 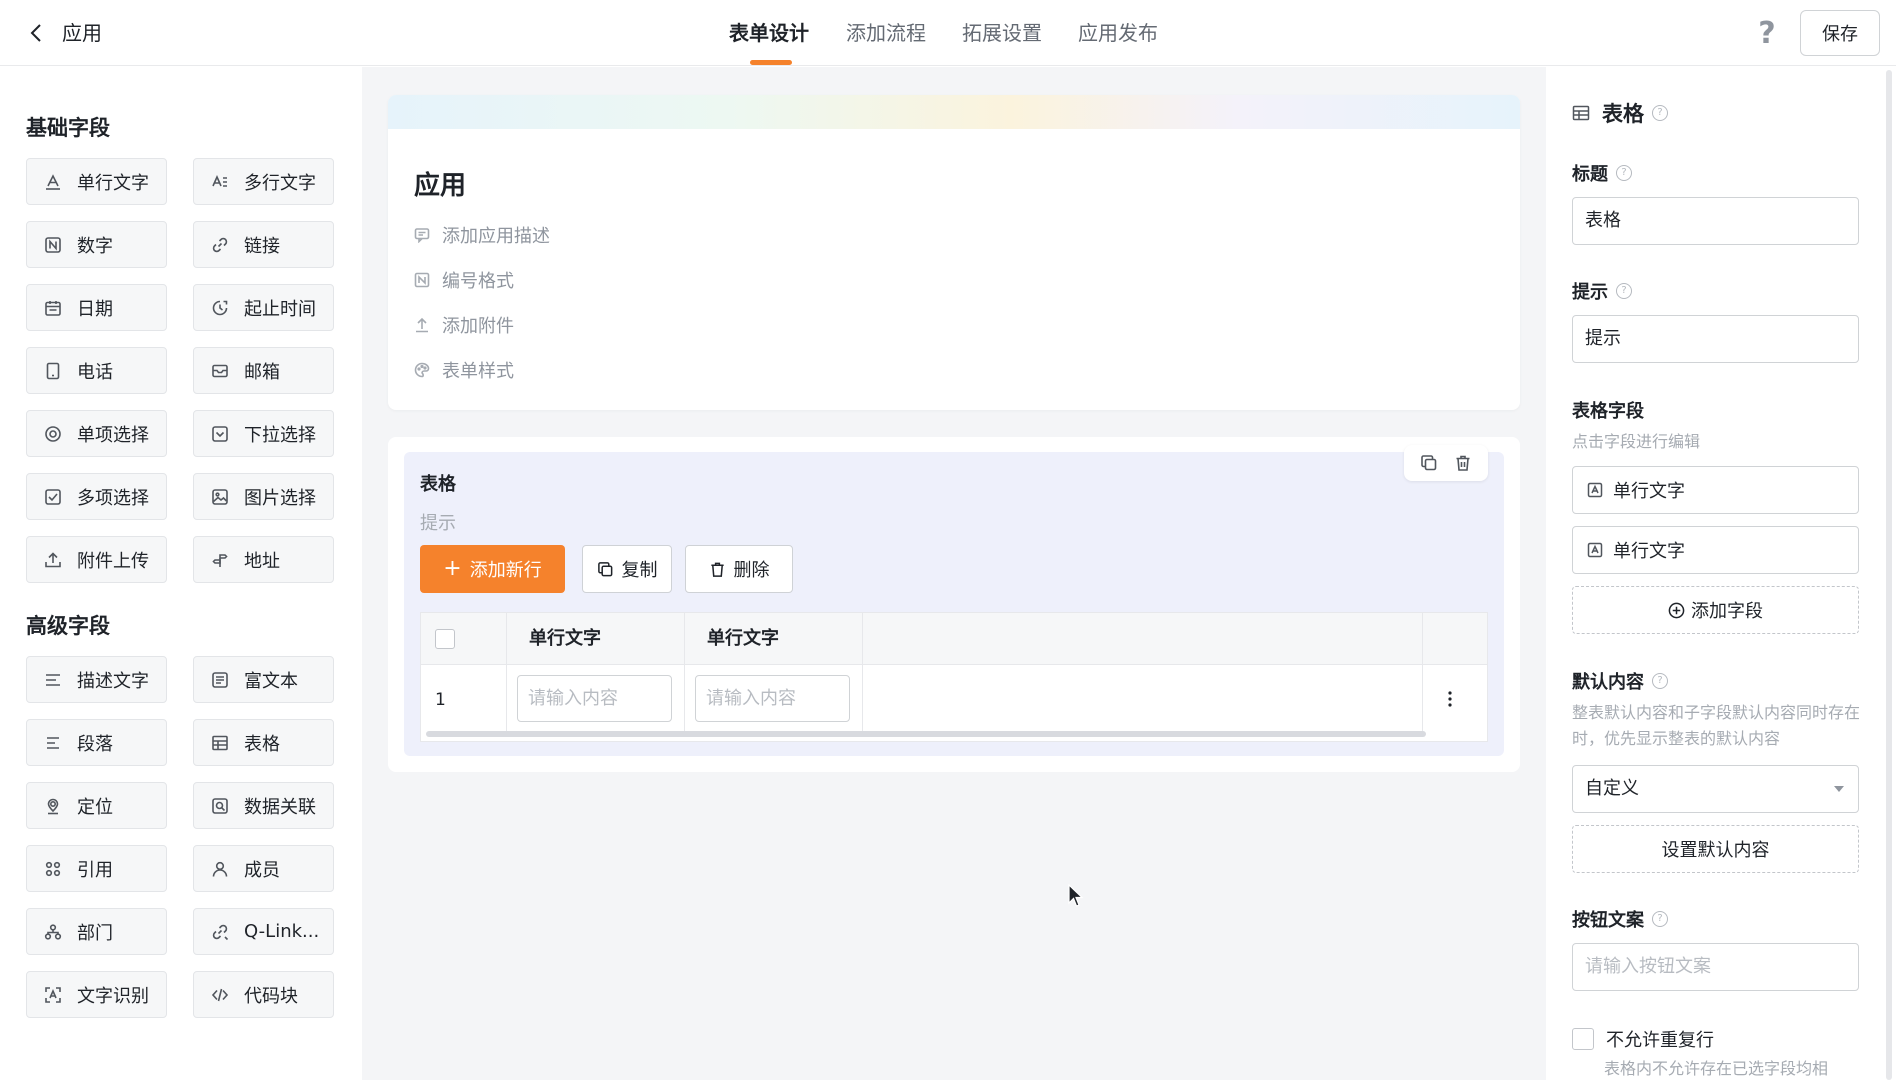 I want to click on table-hint: 提示, so click(x=438, y=523).